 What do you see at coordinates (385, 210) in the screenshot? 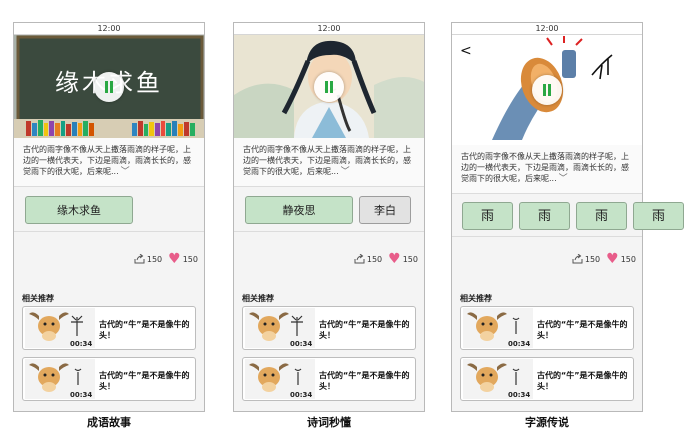
I see `option-button: 李白` at bounding box center [385, 210].